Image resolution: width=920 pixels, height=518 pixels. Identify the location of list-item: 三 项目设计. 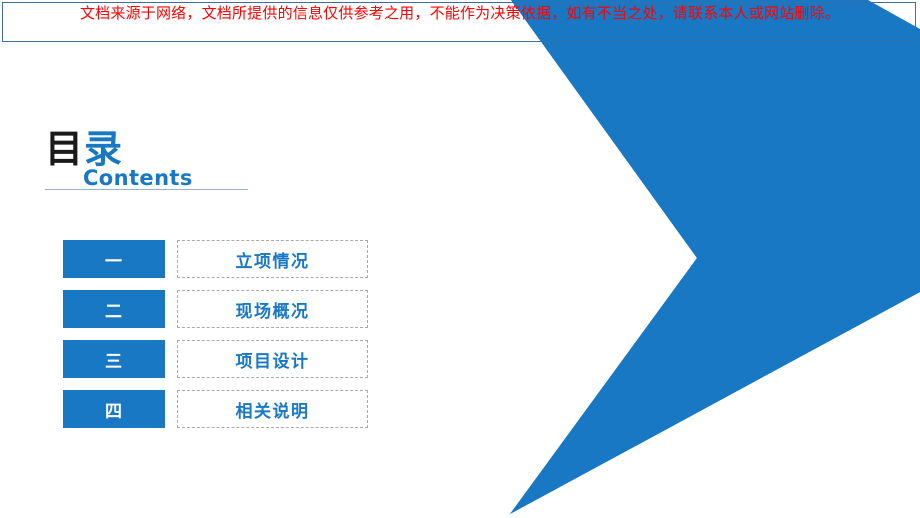
(215, 359).